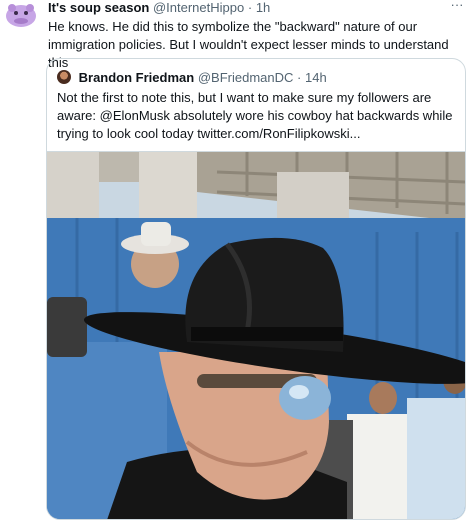 The width and height of the screenshot is (474, 526). I want to click on author-handle: @InternetHippo, so click(198, 7).